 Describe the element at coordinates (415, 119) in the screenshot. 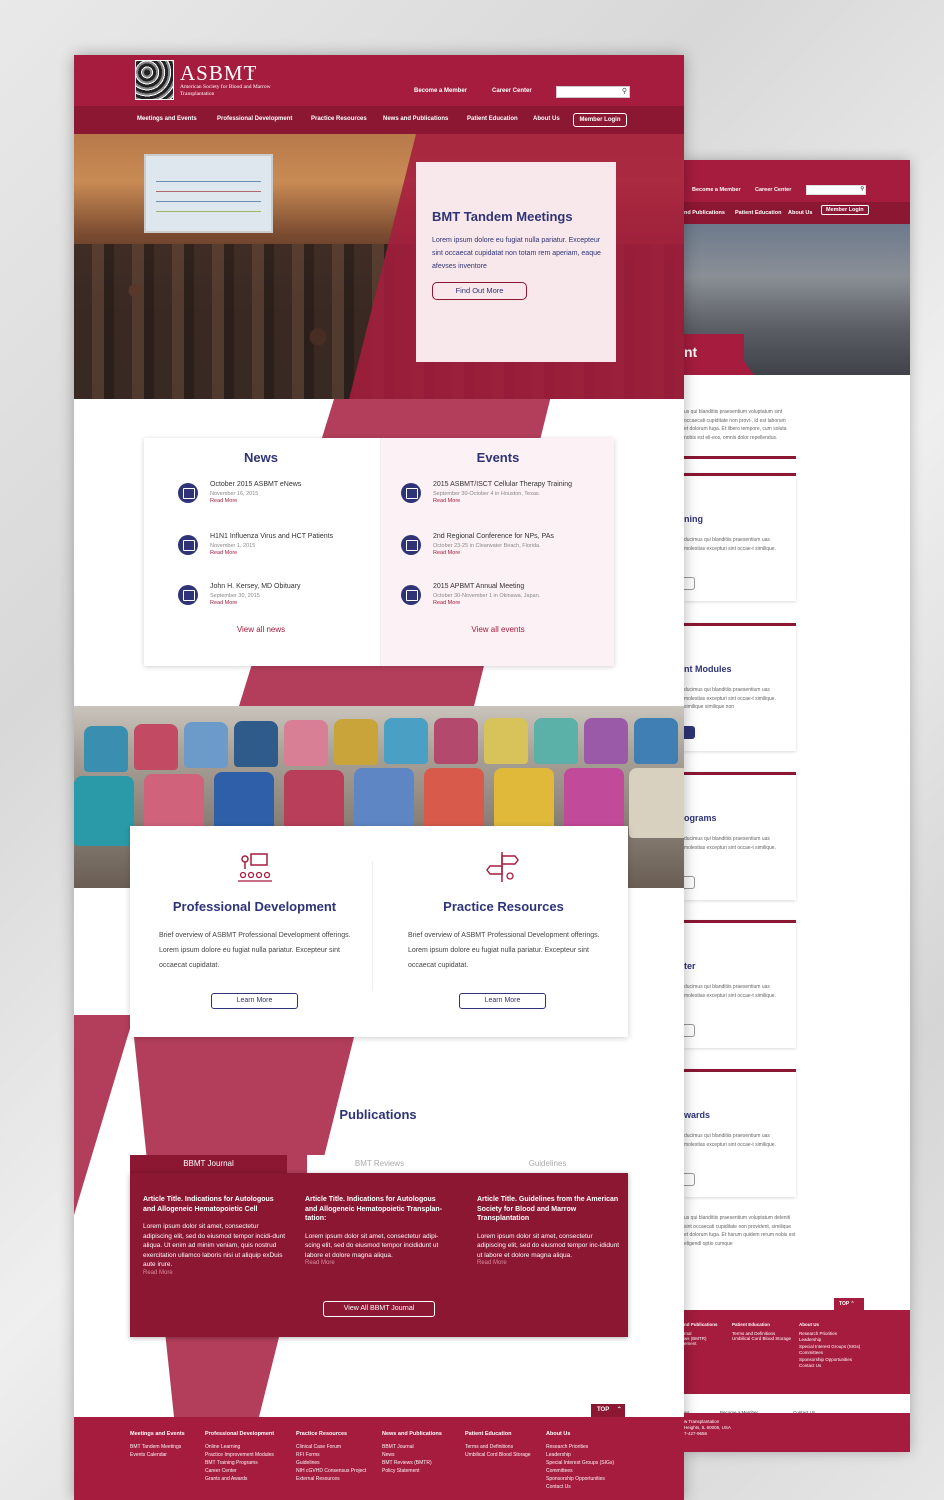

I see `nav-news-publications: News and Publications` at that location.